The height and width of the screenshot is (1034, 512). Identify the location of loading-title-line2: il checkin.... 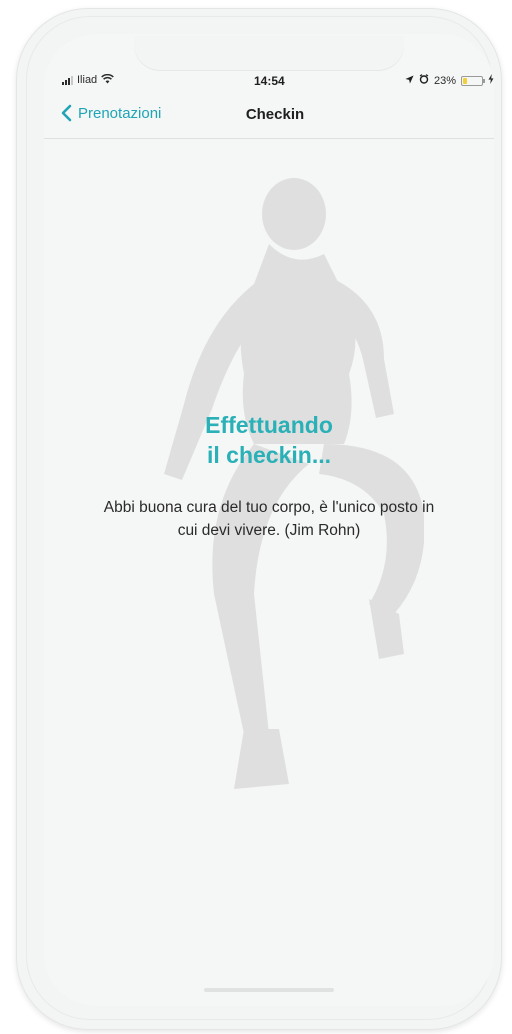
(269, 455).